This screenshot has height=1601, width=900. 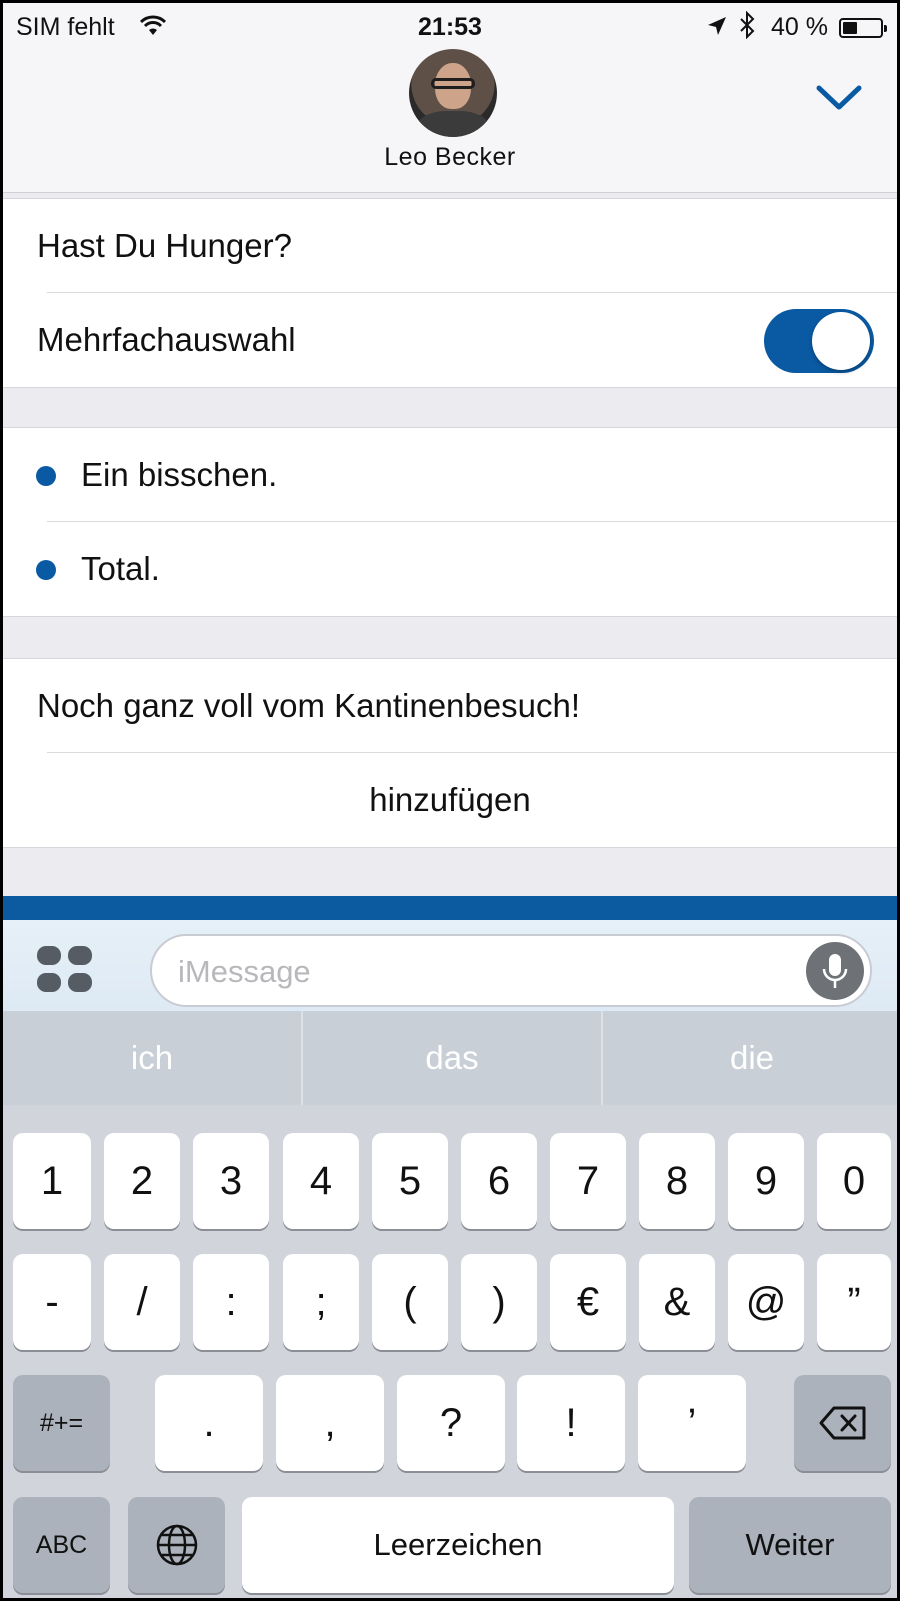 I want to click on key-label: ?, so click(x=451, y=1423).